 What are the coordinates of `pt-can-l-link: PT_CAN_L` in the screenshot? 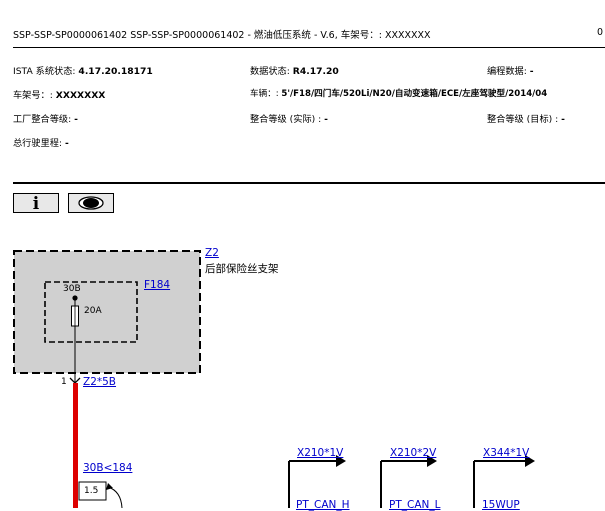 It's located at (414, 505).